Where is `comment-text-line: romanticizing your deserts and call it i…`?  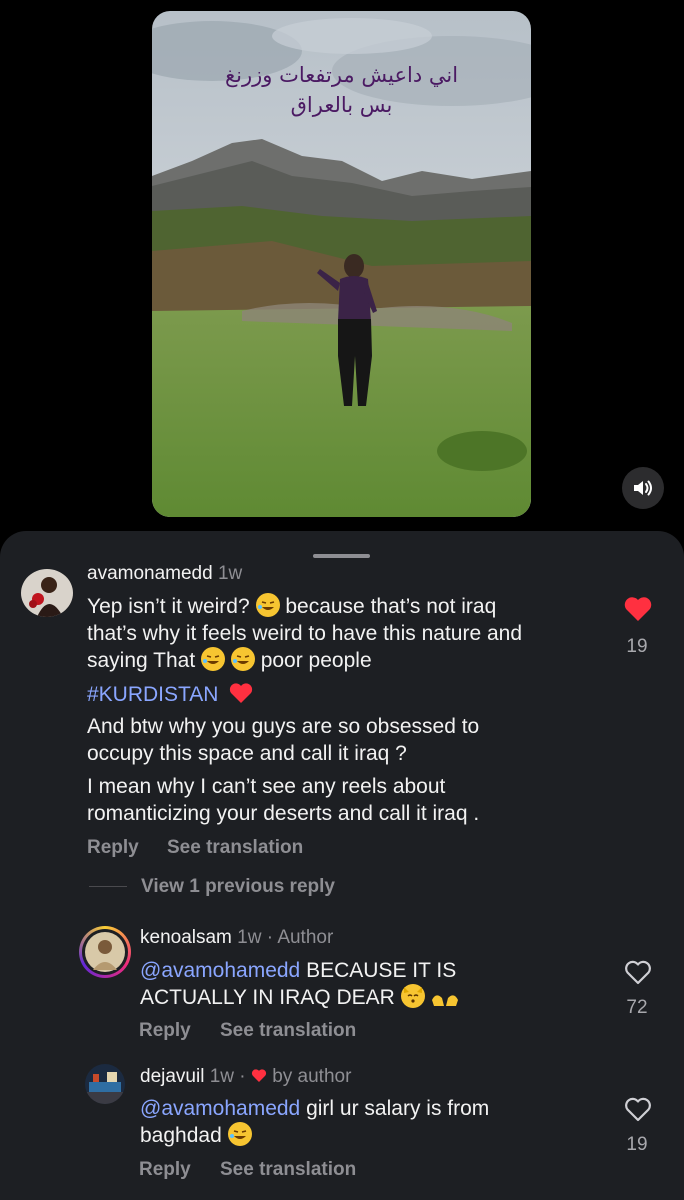
comment-text-line: romanticizing your deserts and call it i… is located at coordinates (283, 813).